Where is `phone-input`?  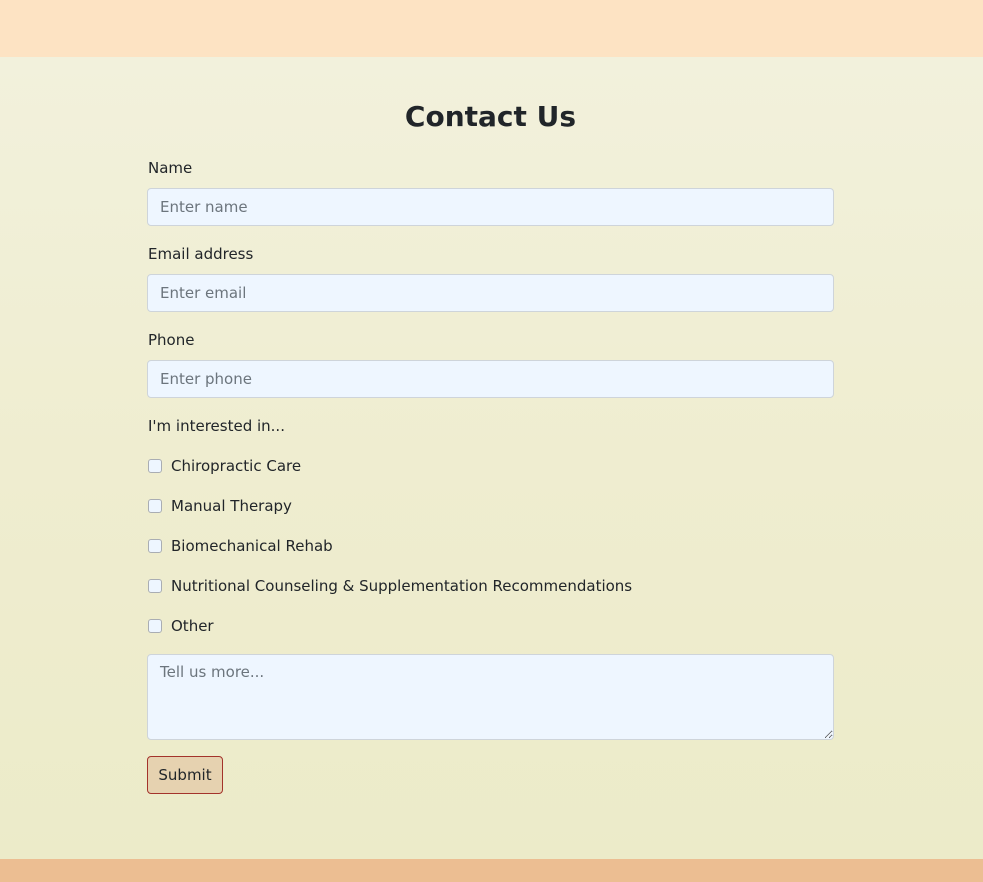
phone-input is located at coordinates (490, 379).